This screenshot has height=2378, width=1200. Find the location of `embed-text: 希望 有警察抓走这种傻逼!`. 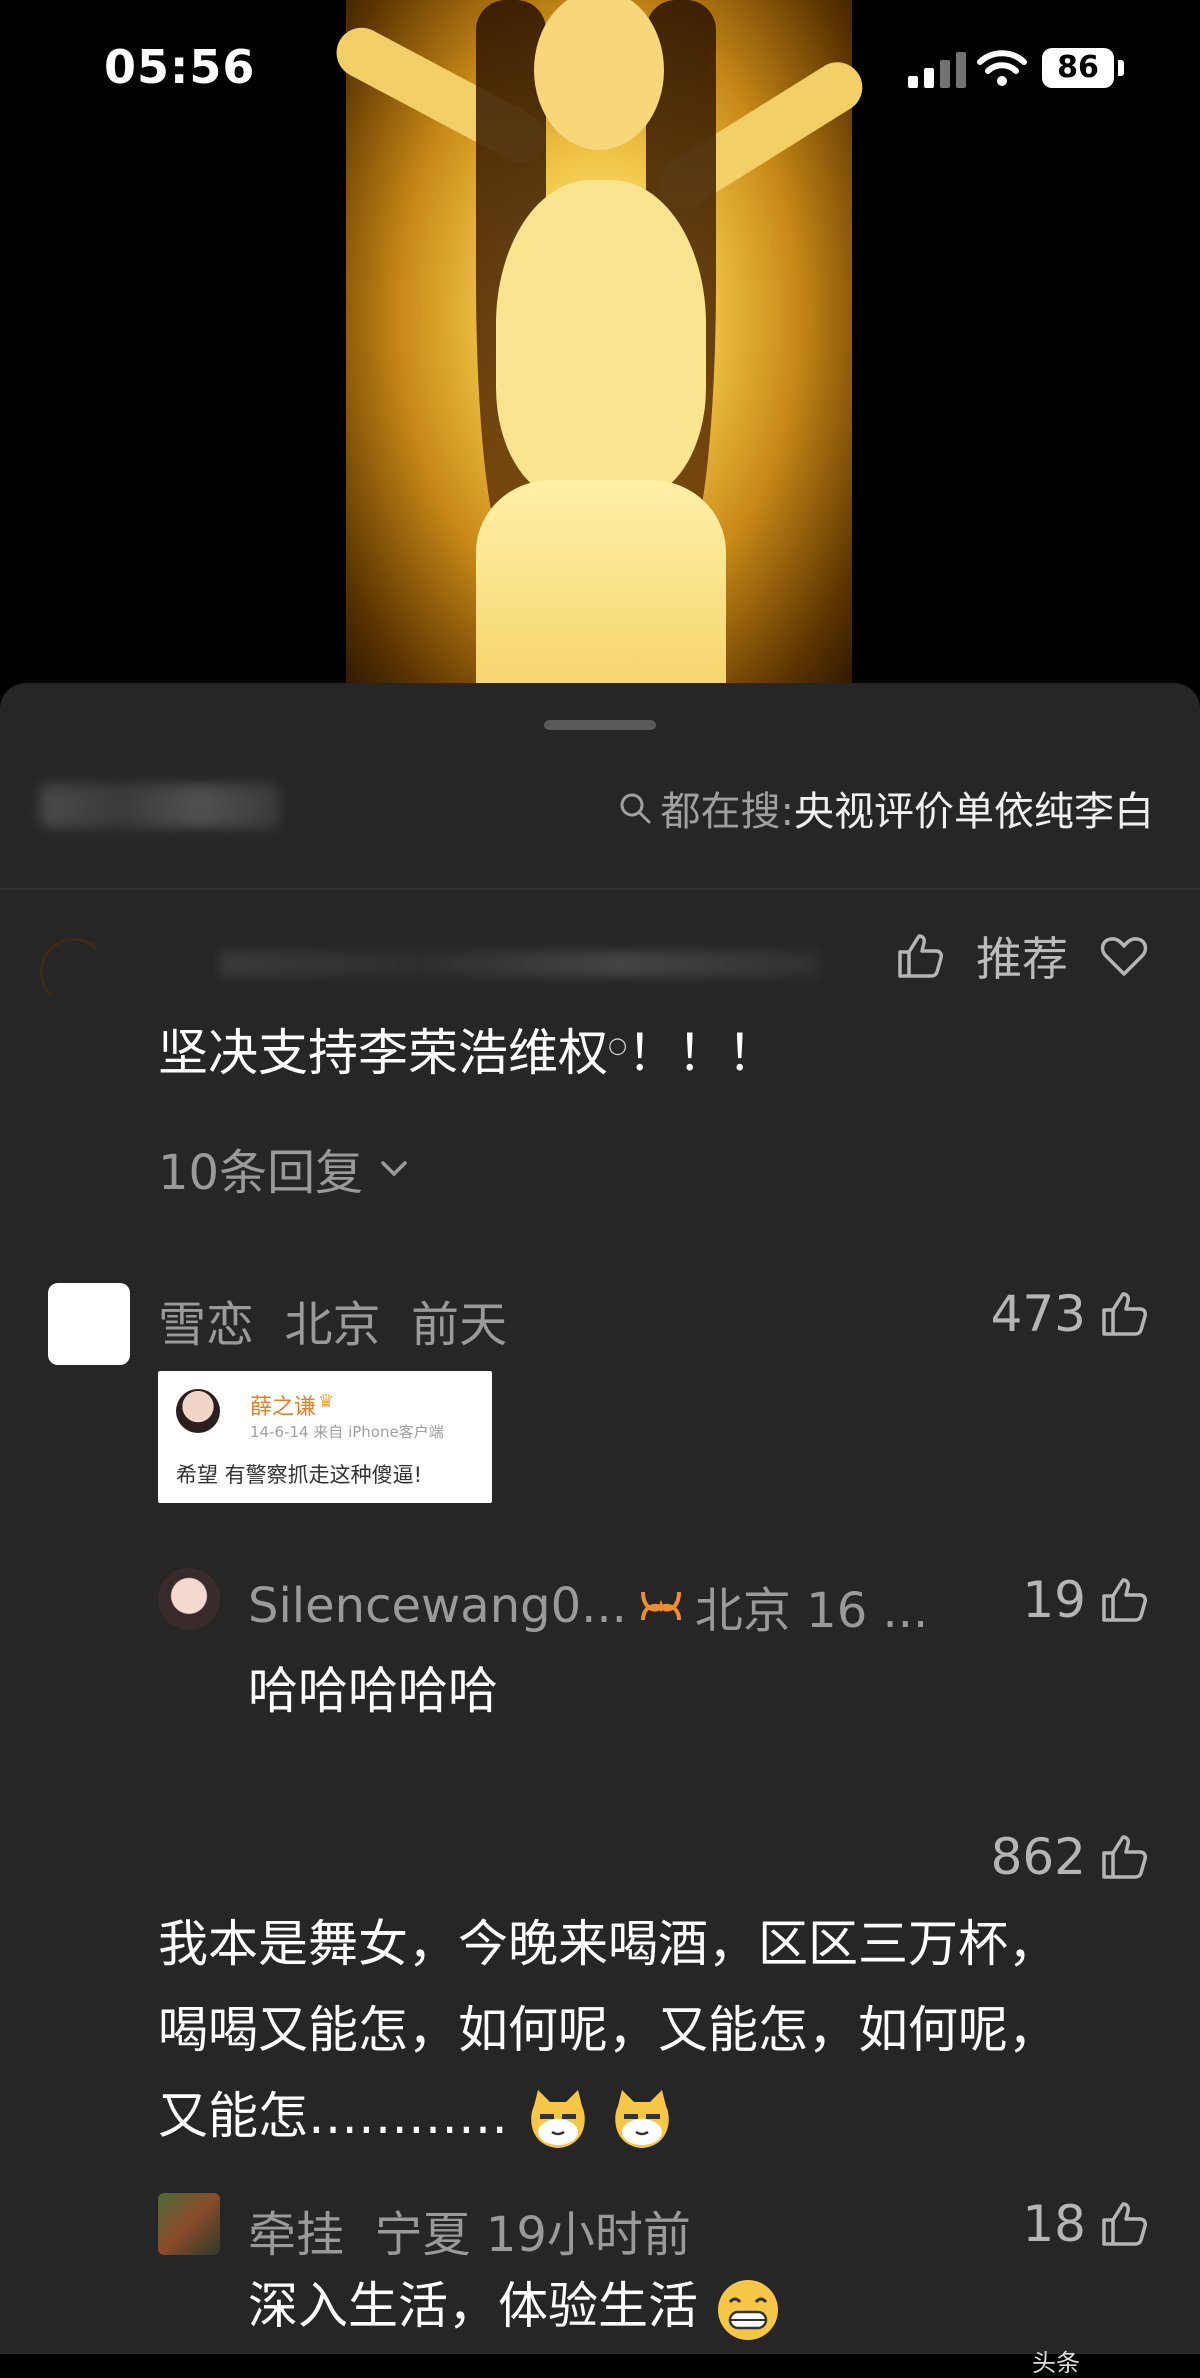

embed-text: 希望 有警察抓走这种傻逼! is located at coordinates (299, 1475).